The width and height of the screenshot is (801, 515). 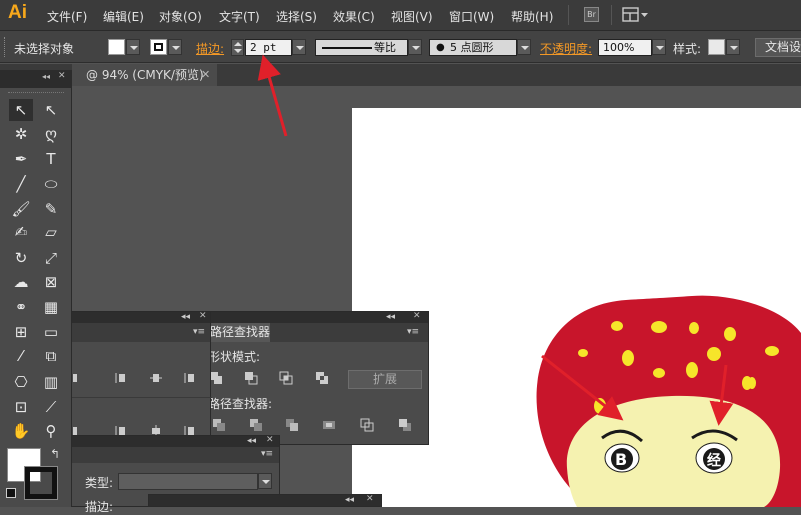 What do you see at coordinates (51, 184) in the screenshot?
I see `ellipse-tool-icon: ⬭` at bounding box center [51, 184].